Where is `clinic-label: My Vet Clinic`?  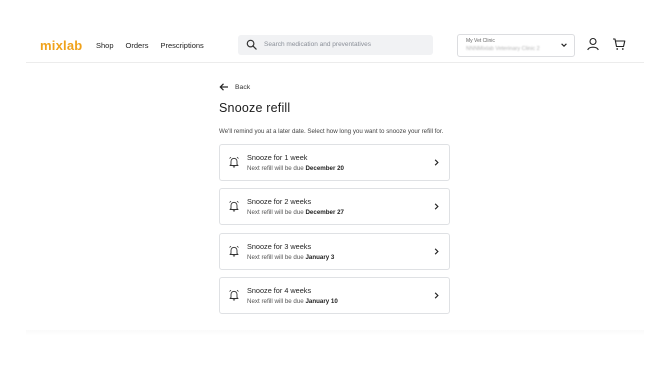
clinic-label: My Vet Clinic is located at coordinates (480, 41).